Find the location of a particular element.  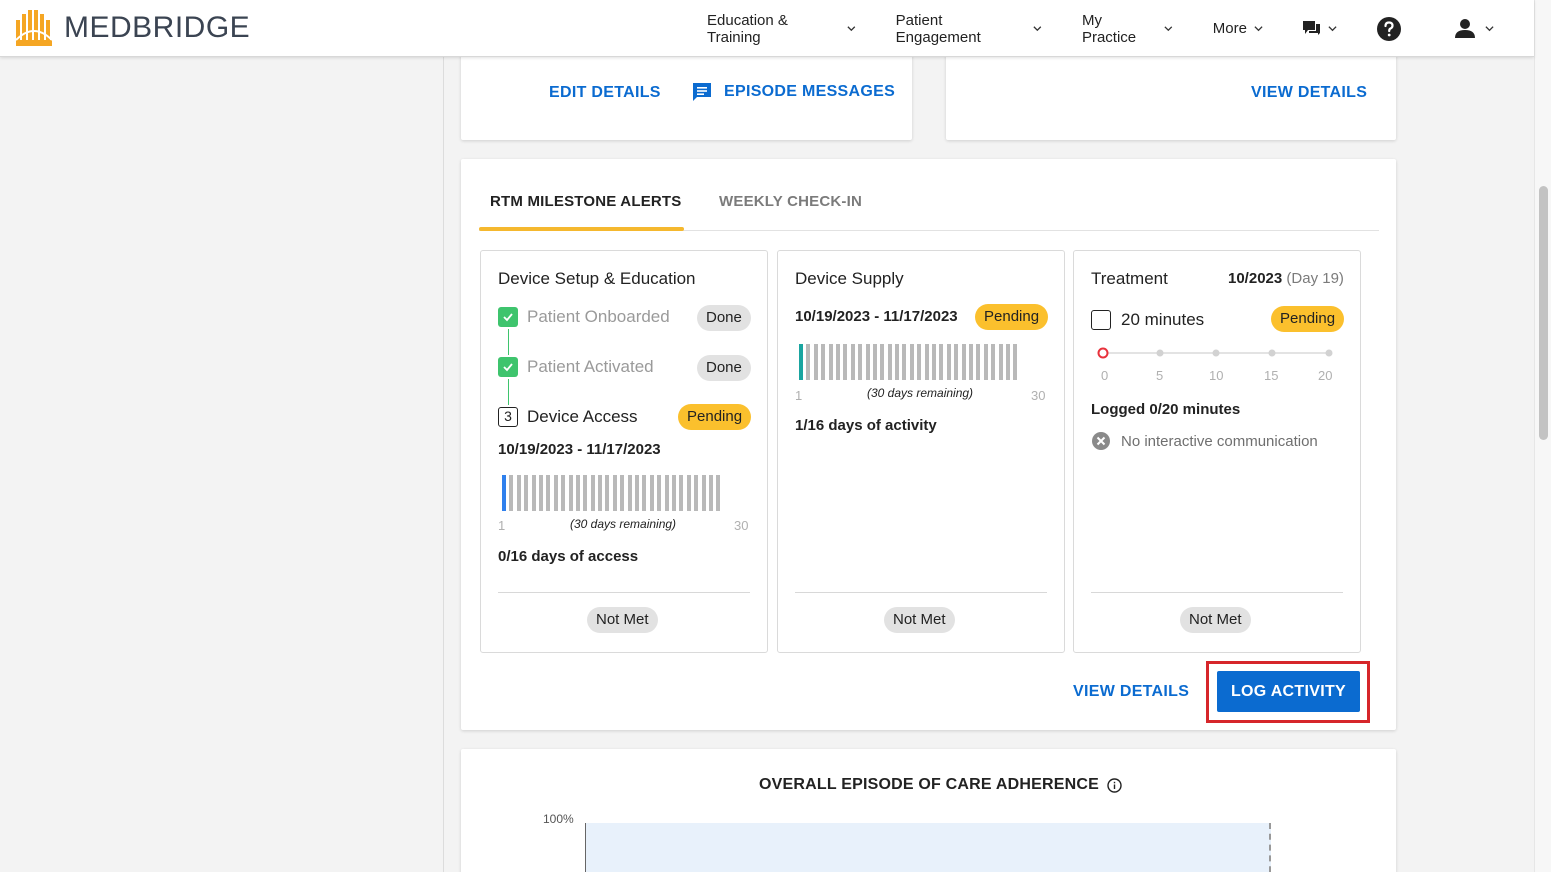

treatment-period: 10/2023 (Day 19) is located at coordinates (1286, 278).